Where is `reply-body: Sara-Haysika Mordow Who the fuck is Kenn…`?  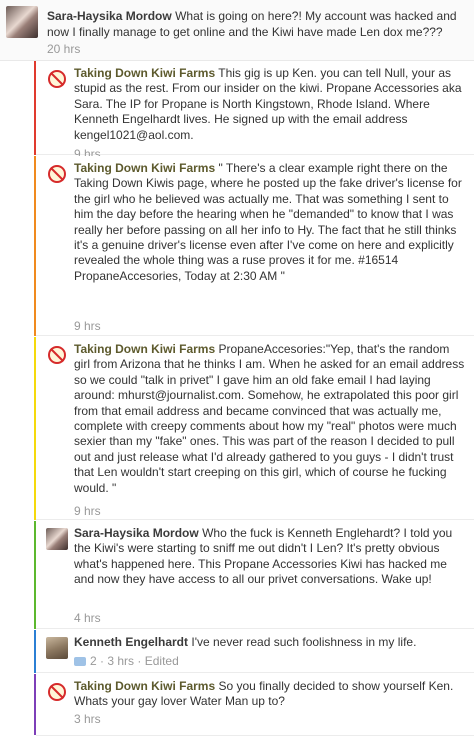
reply-body: Sara-Haysika Mordow Who the fuck is Kenn… is located at coordinates (270, 557).